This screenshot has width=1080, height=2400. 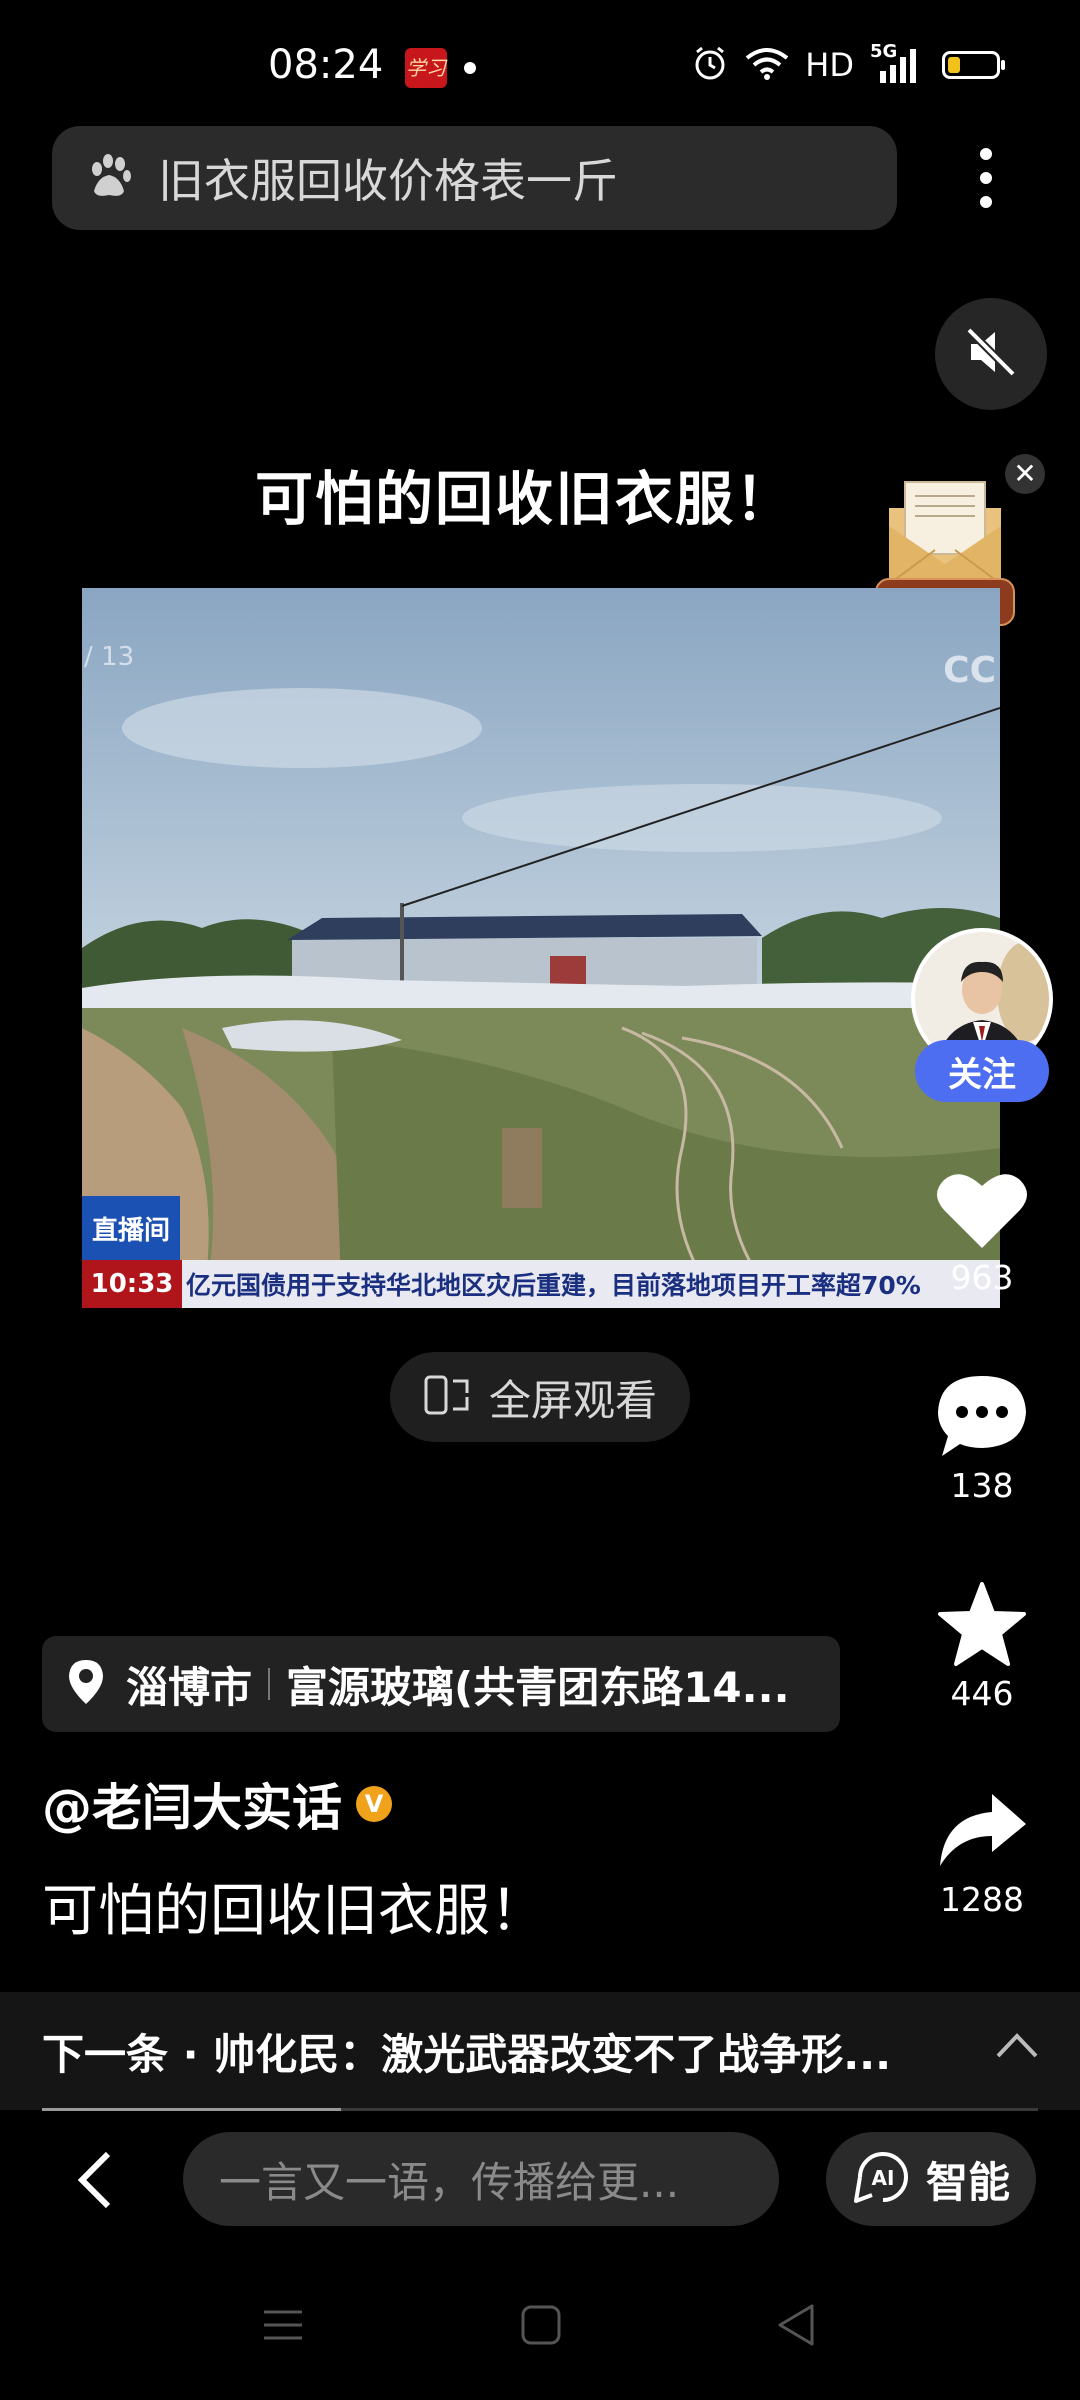 I want to click on like-action: 963, so click(x=982, y=1232).